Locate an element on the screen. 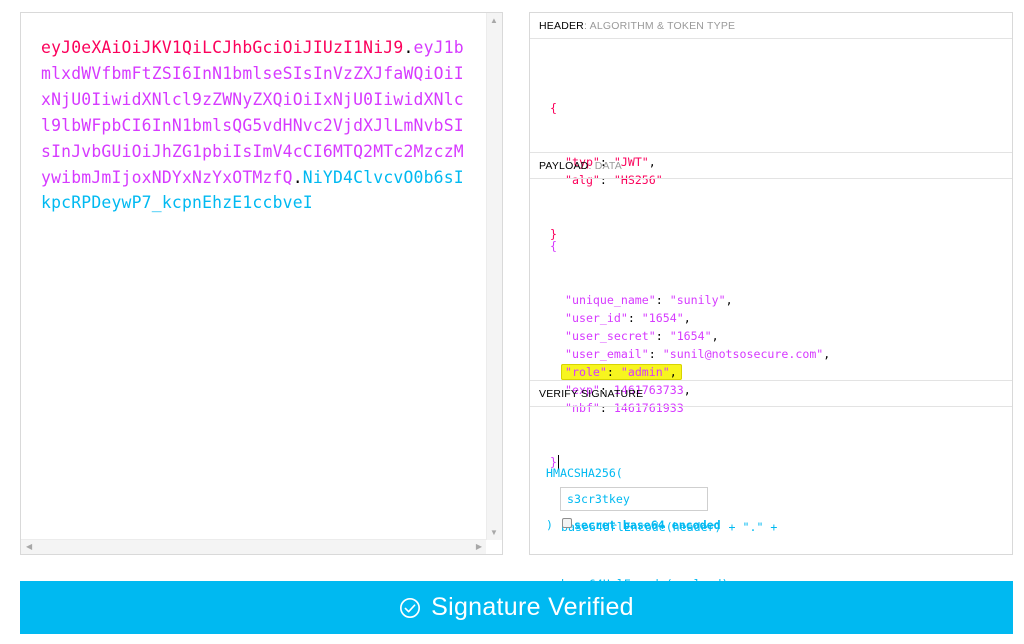 The height and width of the screenshot is (644, 1024). payload-field-row: "user_email": "sunil@notsosecure.com", is located at coordinates (690, 354).